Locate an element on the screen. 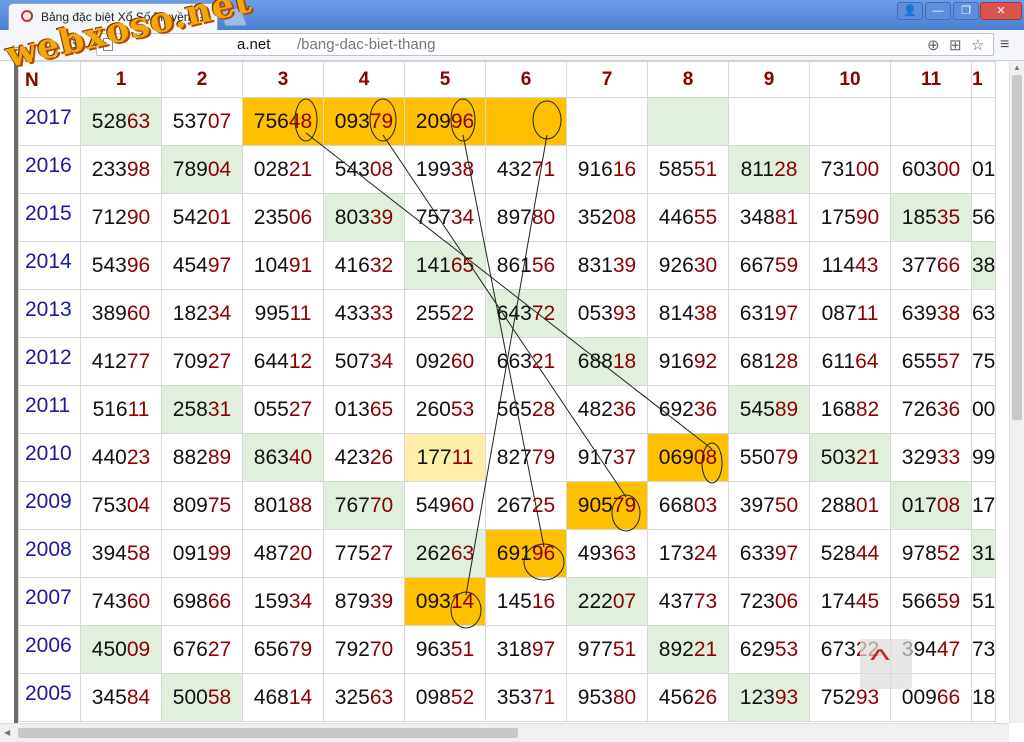 Image resolution: width=1024 pixels, height=742 pixels. scroll-up-icon: ▲ is located at coordinates (1017, 67).